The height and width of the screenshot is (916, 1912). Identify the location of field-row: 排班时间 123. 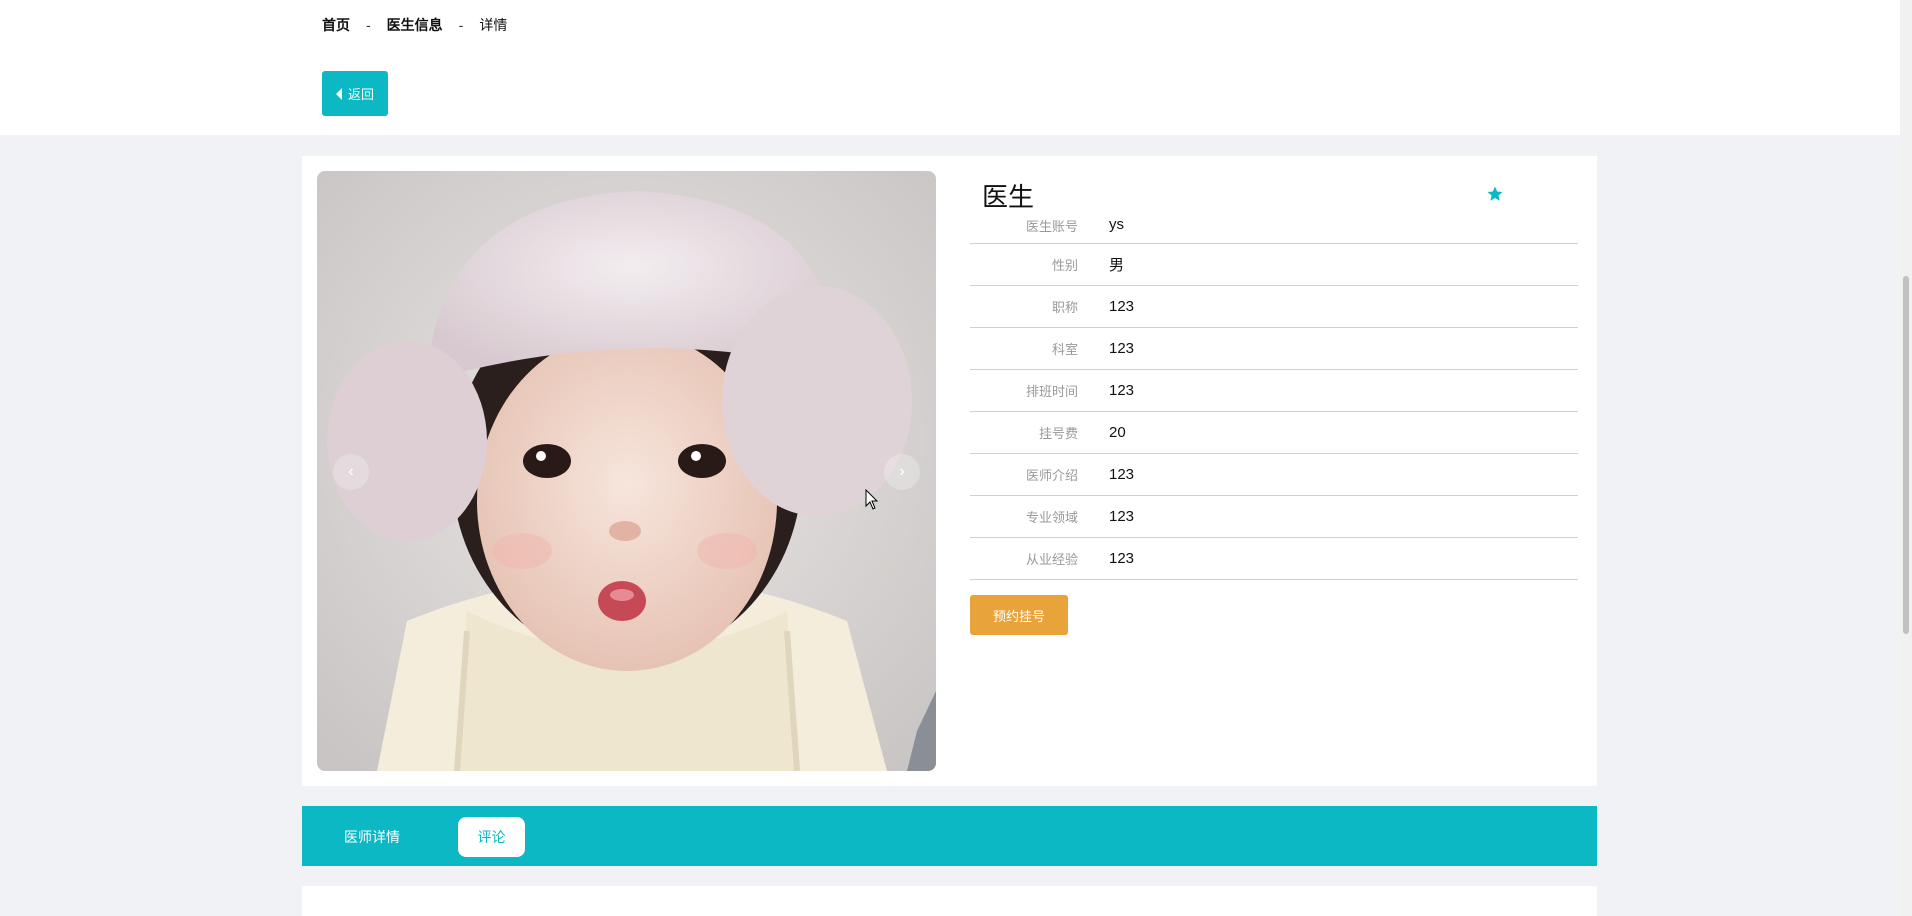
(1274, 391).